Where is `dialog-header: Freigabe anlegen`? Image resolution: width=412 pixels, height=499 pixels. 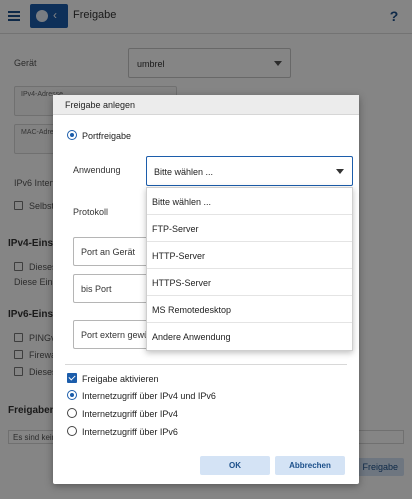 dialog-header: Freigabe anlegen is located at coordinates (206, 105).